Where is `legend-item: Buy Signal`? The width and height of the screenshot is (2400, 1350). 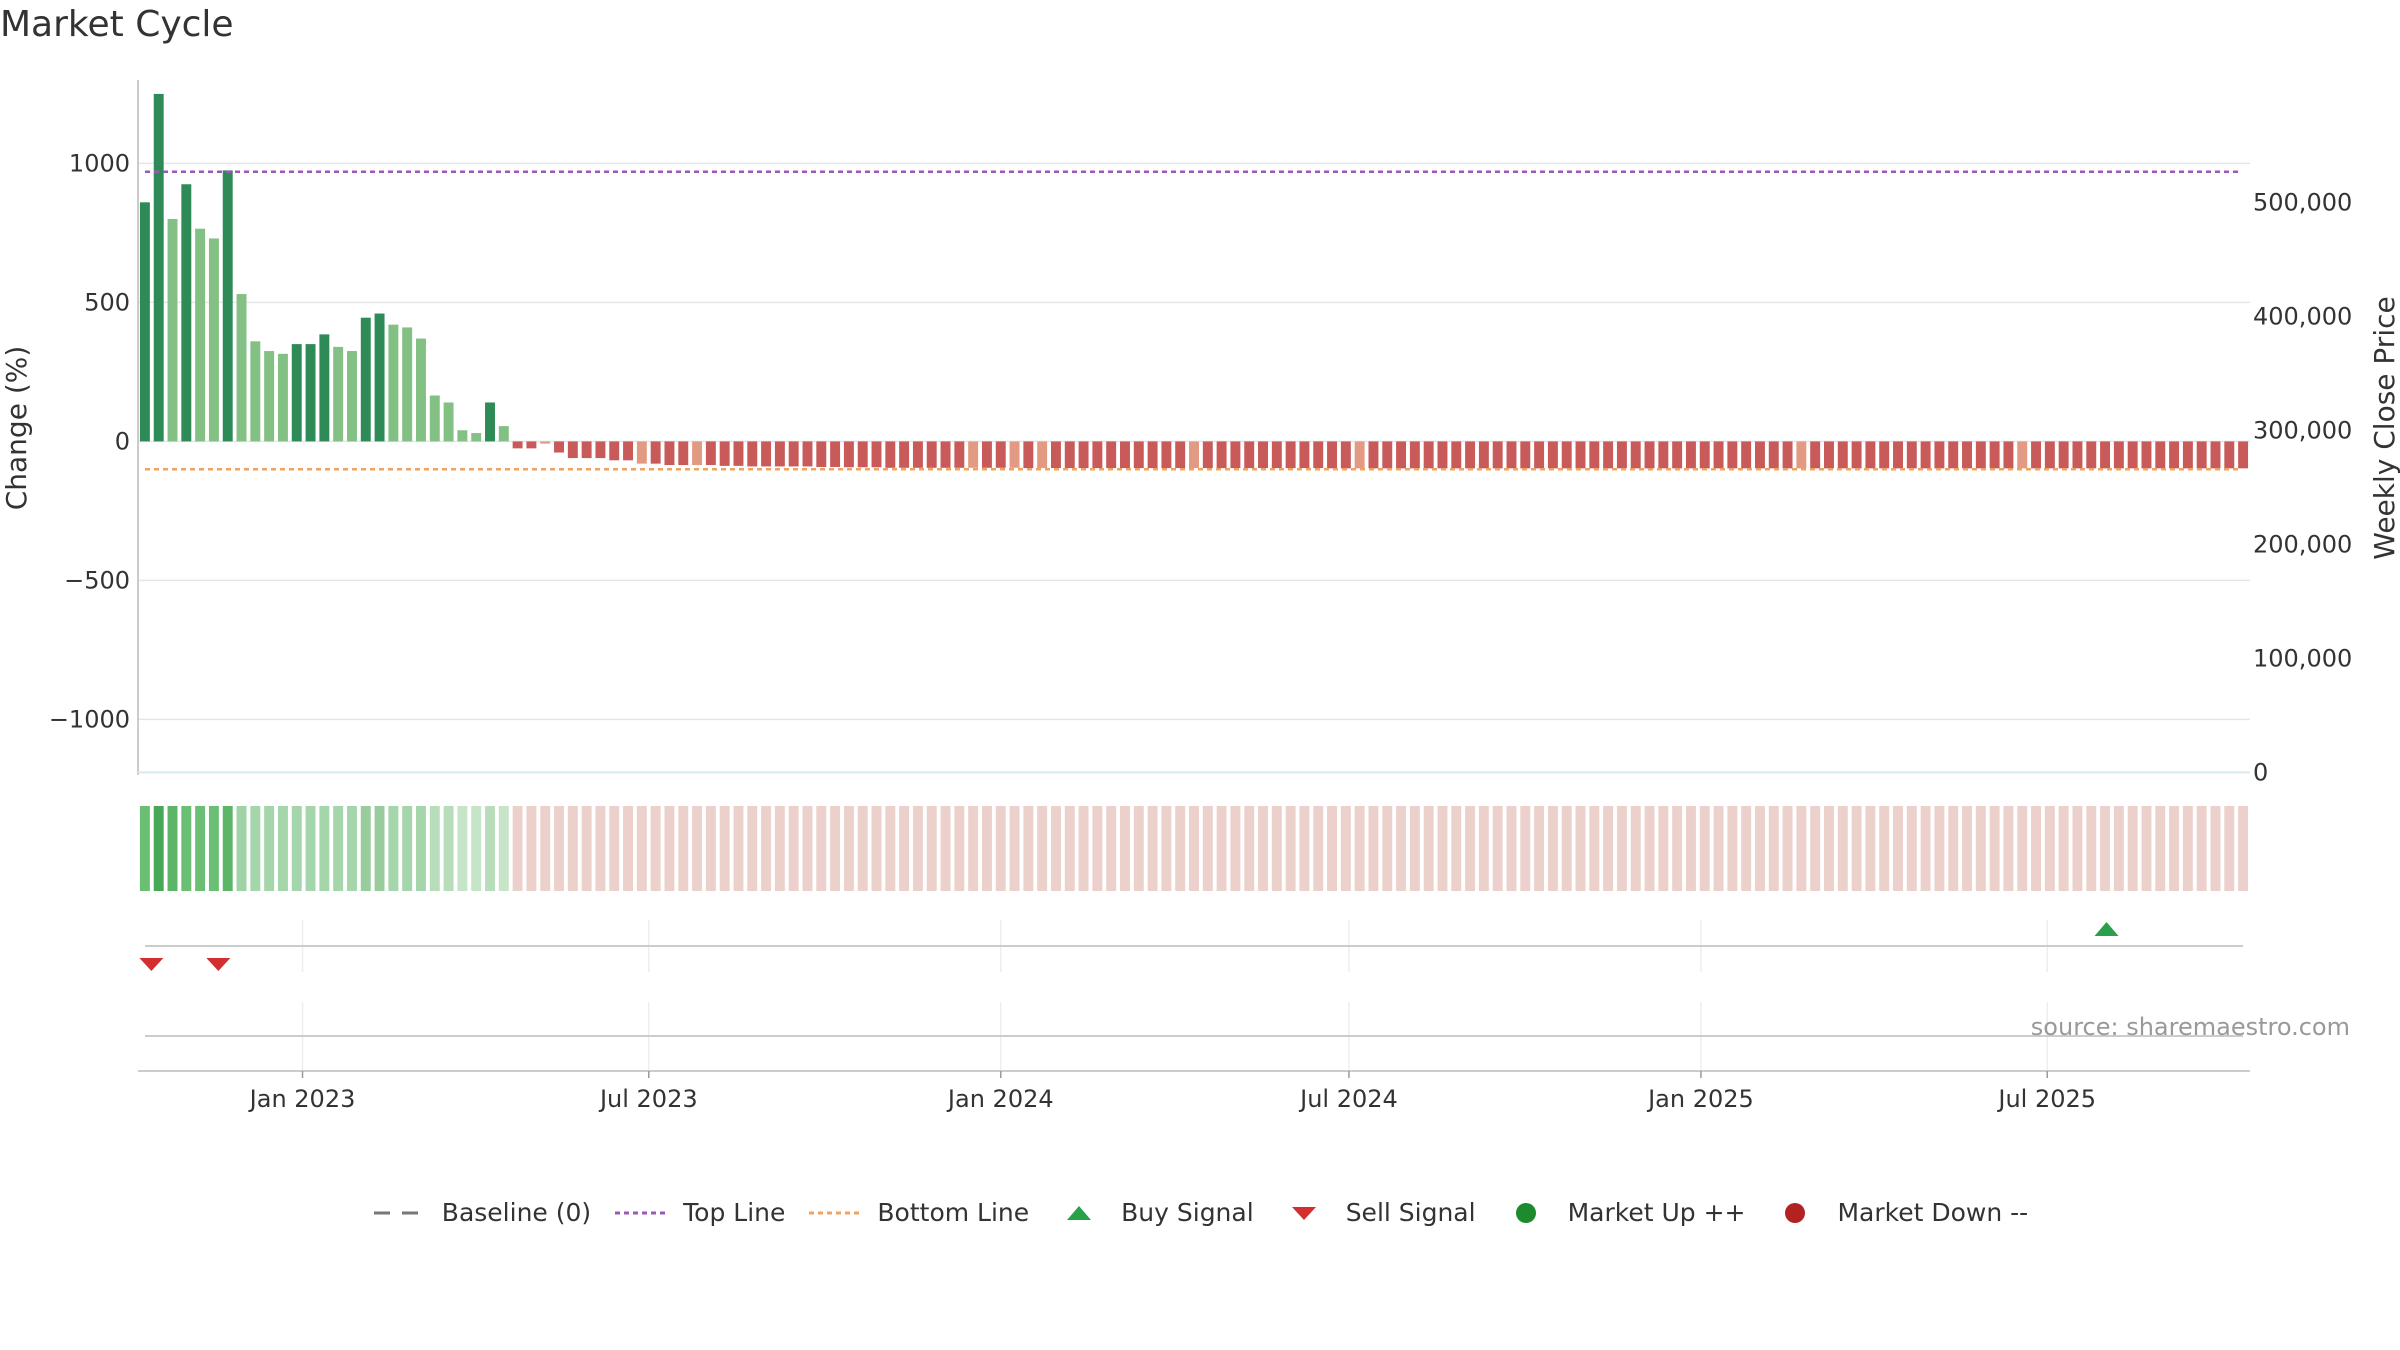
legend-item: Buy Signal is located at coordinates (1152, 1212).